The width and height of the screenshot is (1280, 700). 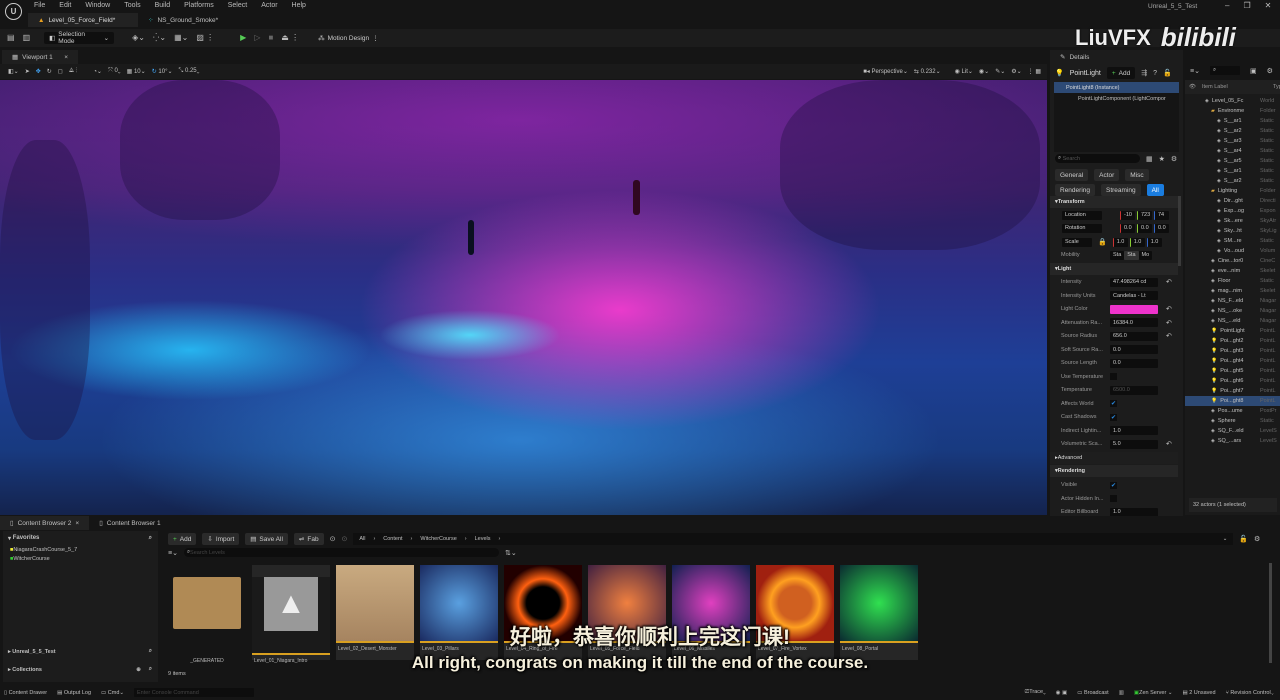 What do you see at coordinates (1117, 255) in the screenshot?
I see `mobility-static: Sta` at bounding box center [1117, 255].